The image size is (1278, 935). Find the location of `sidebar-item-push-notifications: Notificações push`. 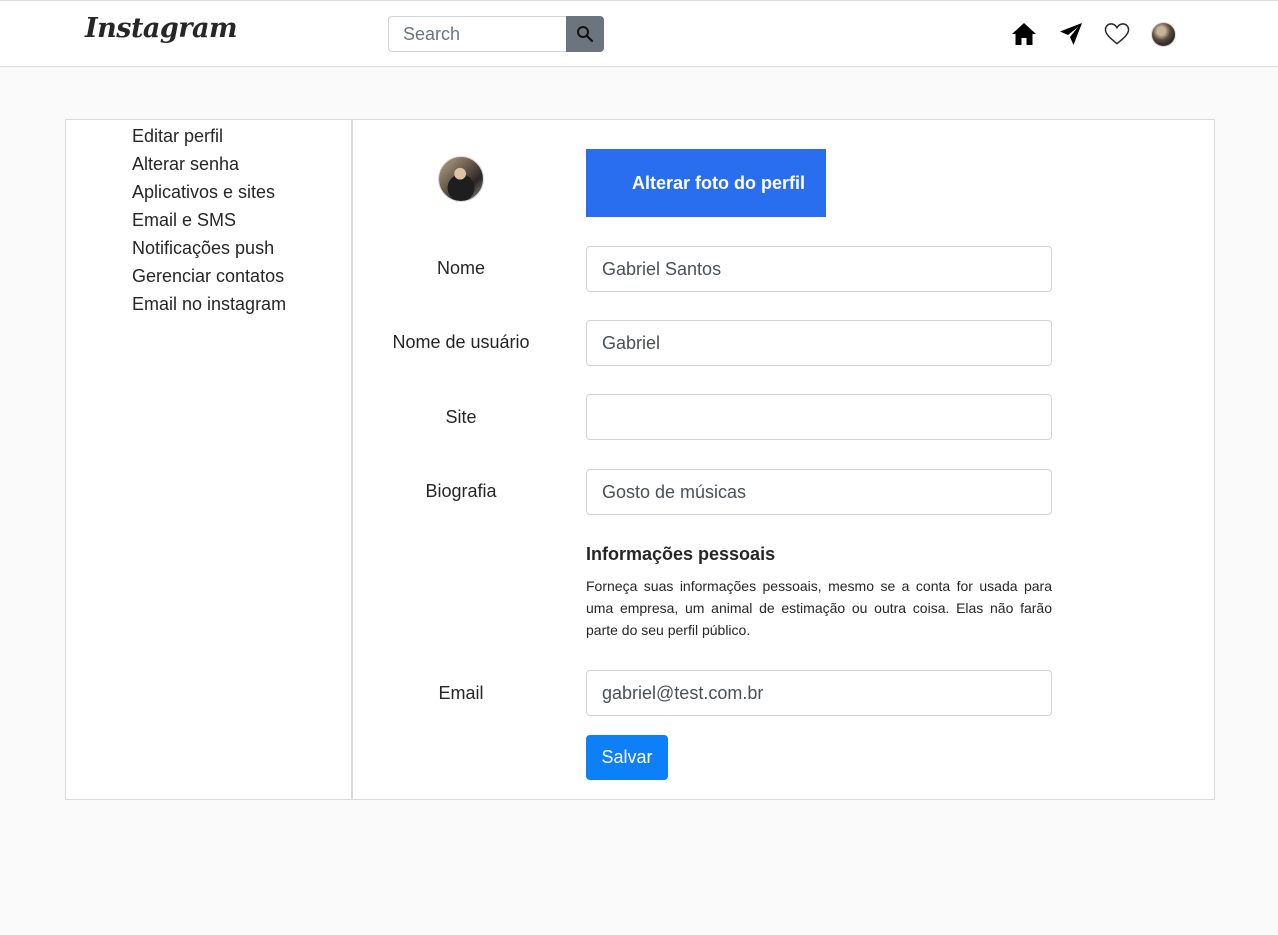

sidebar-item-push-notifications: Notificações push is located at coordinates (203, 248).